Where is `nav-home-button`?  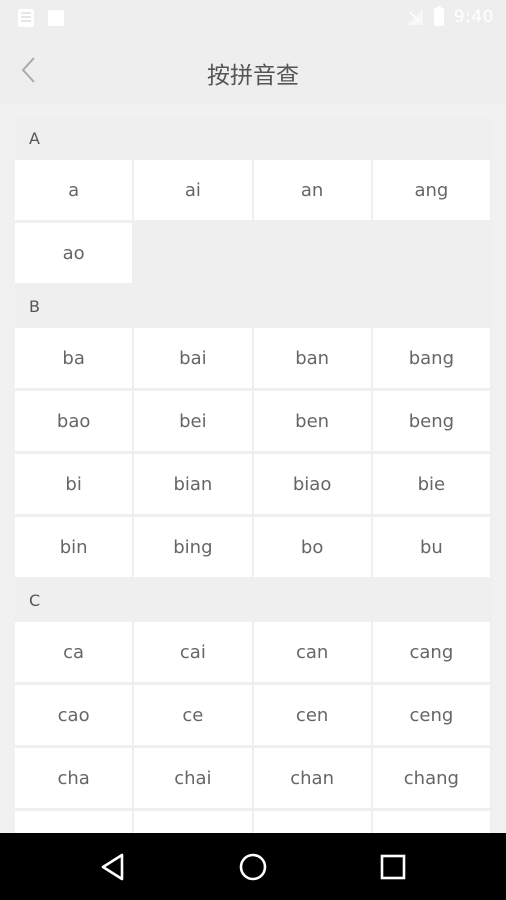 nav-home-button is located at coordinates (253, 867).